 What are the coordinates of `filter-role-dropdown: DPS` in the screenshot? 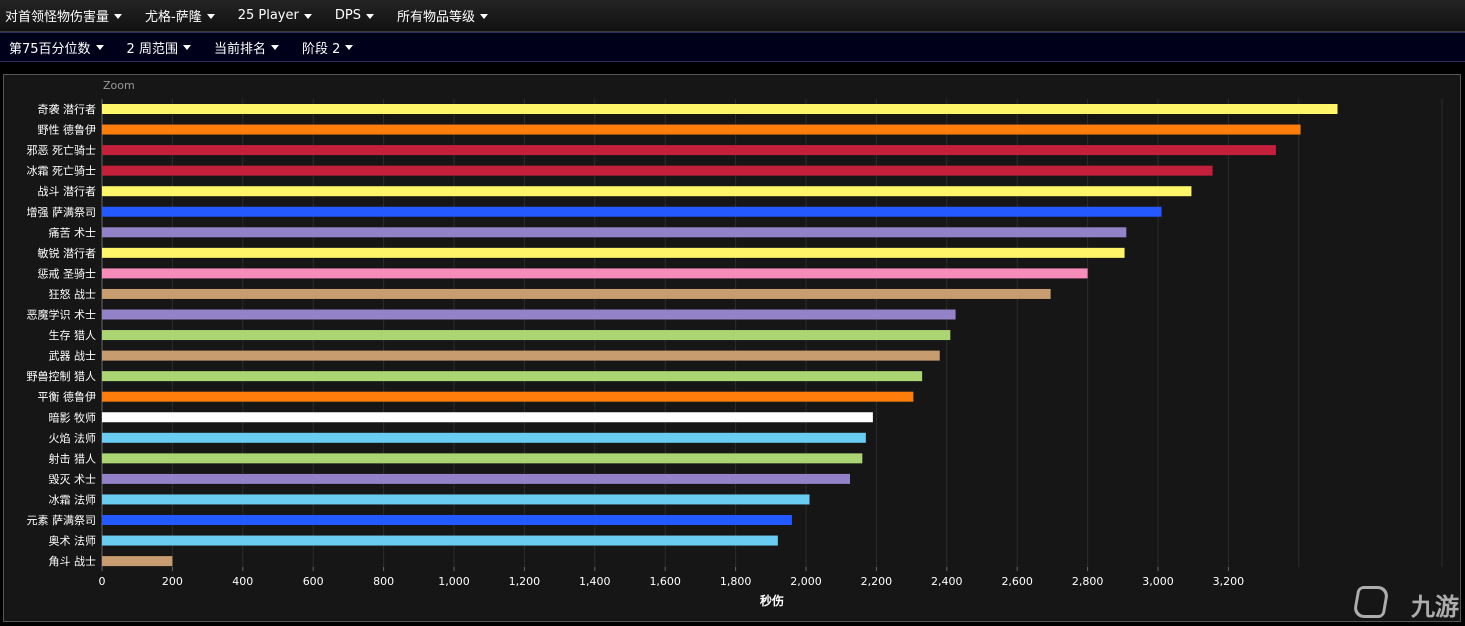 It's located at (355, 15).